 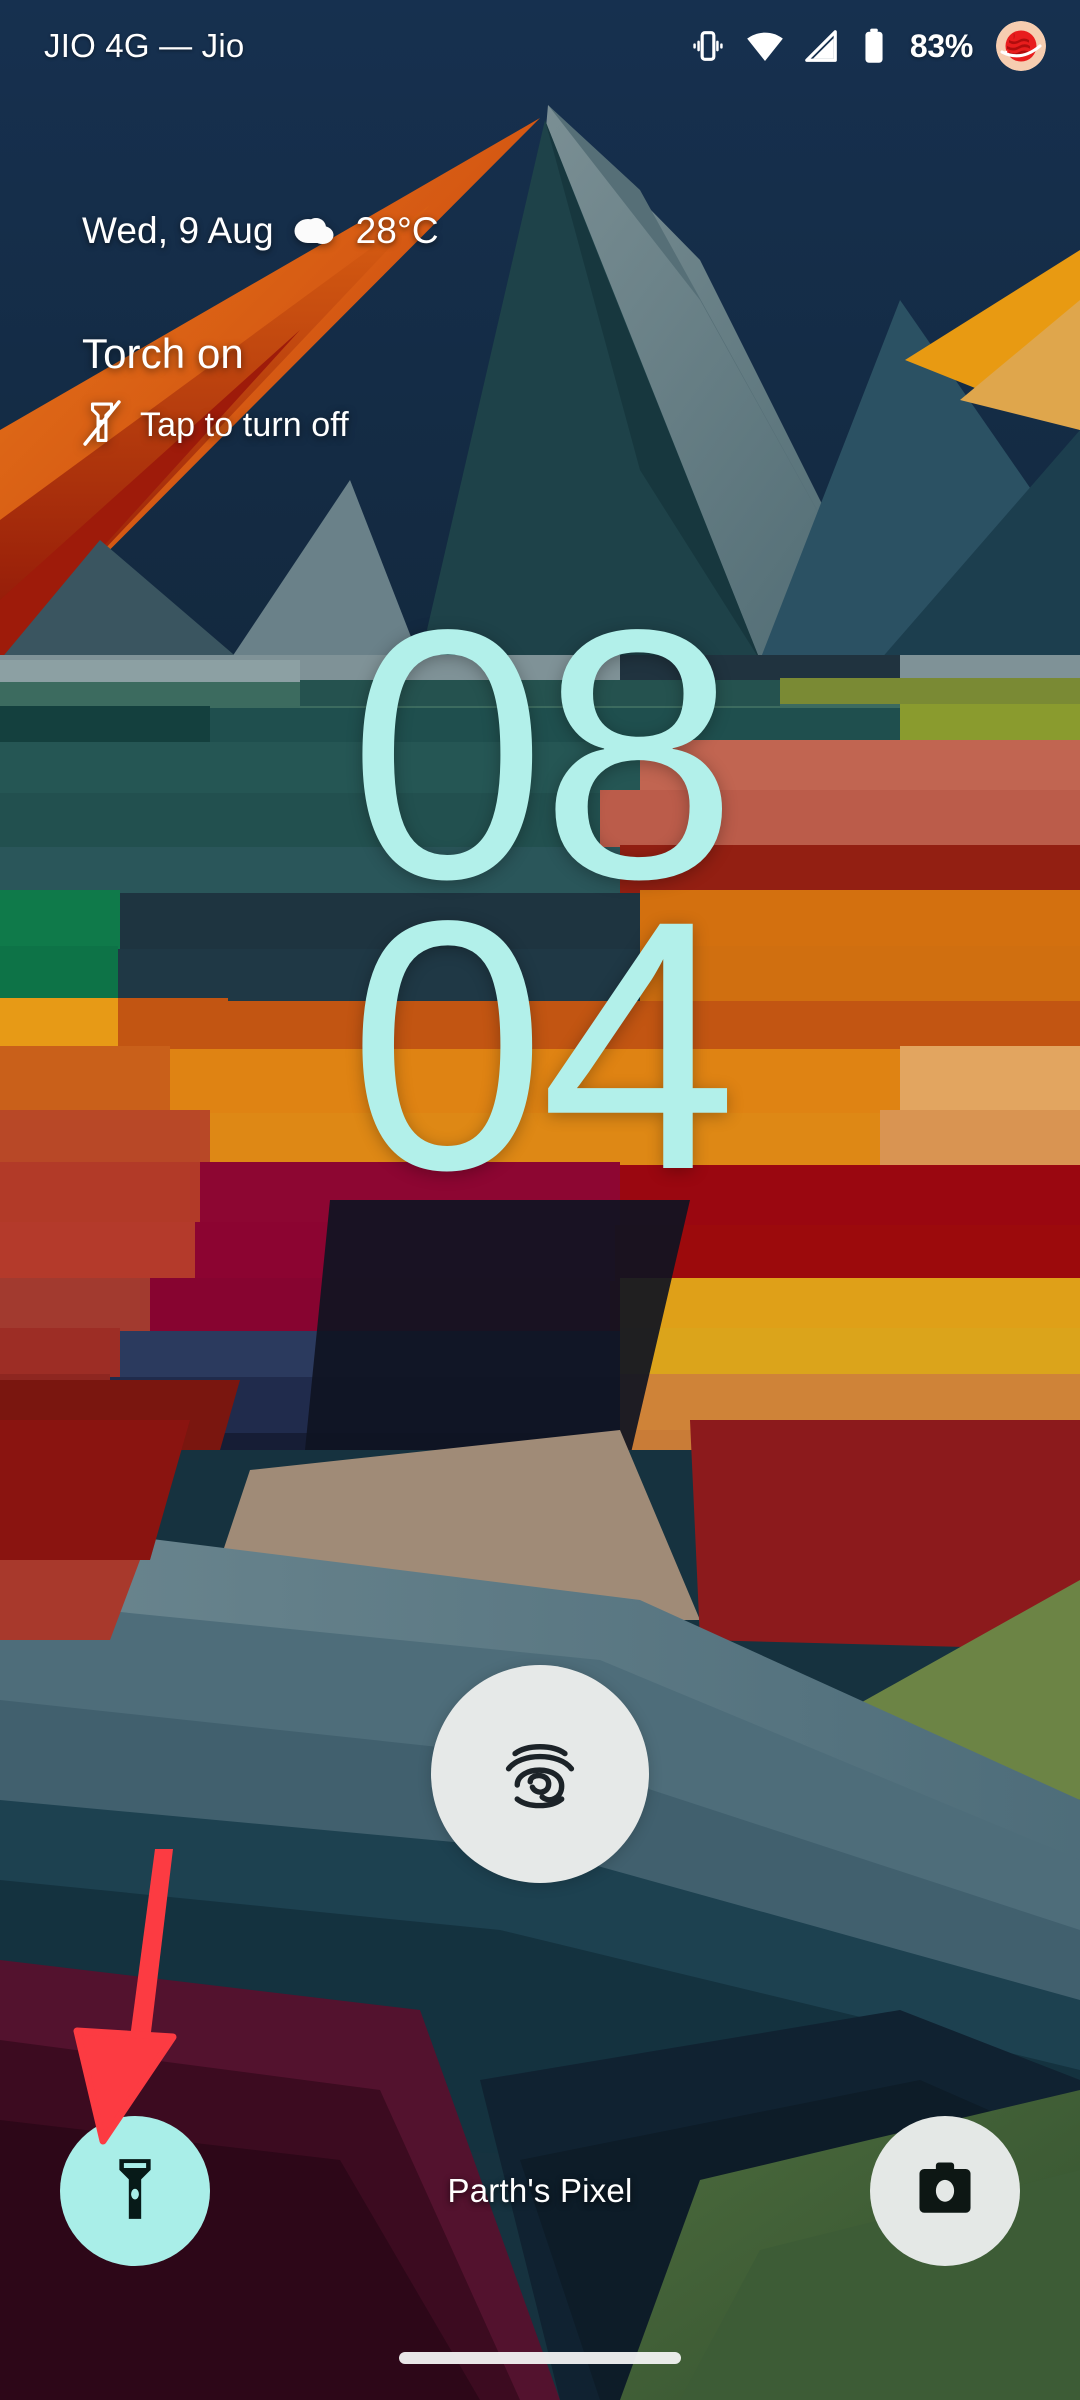 I want to click on temperature-label: 28°C, so click(x=397, y=230).